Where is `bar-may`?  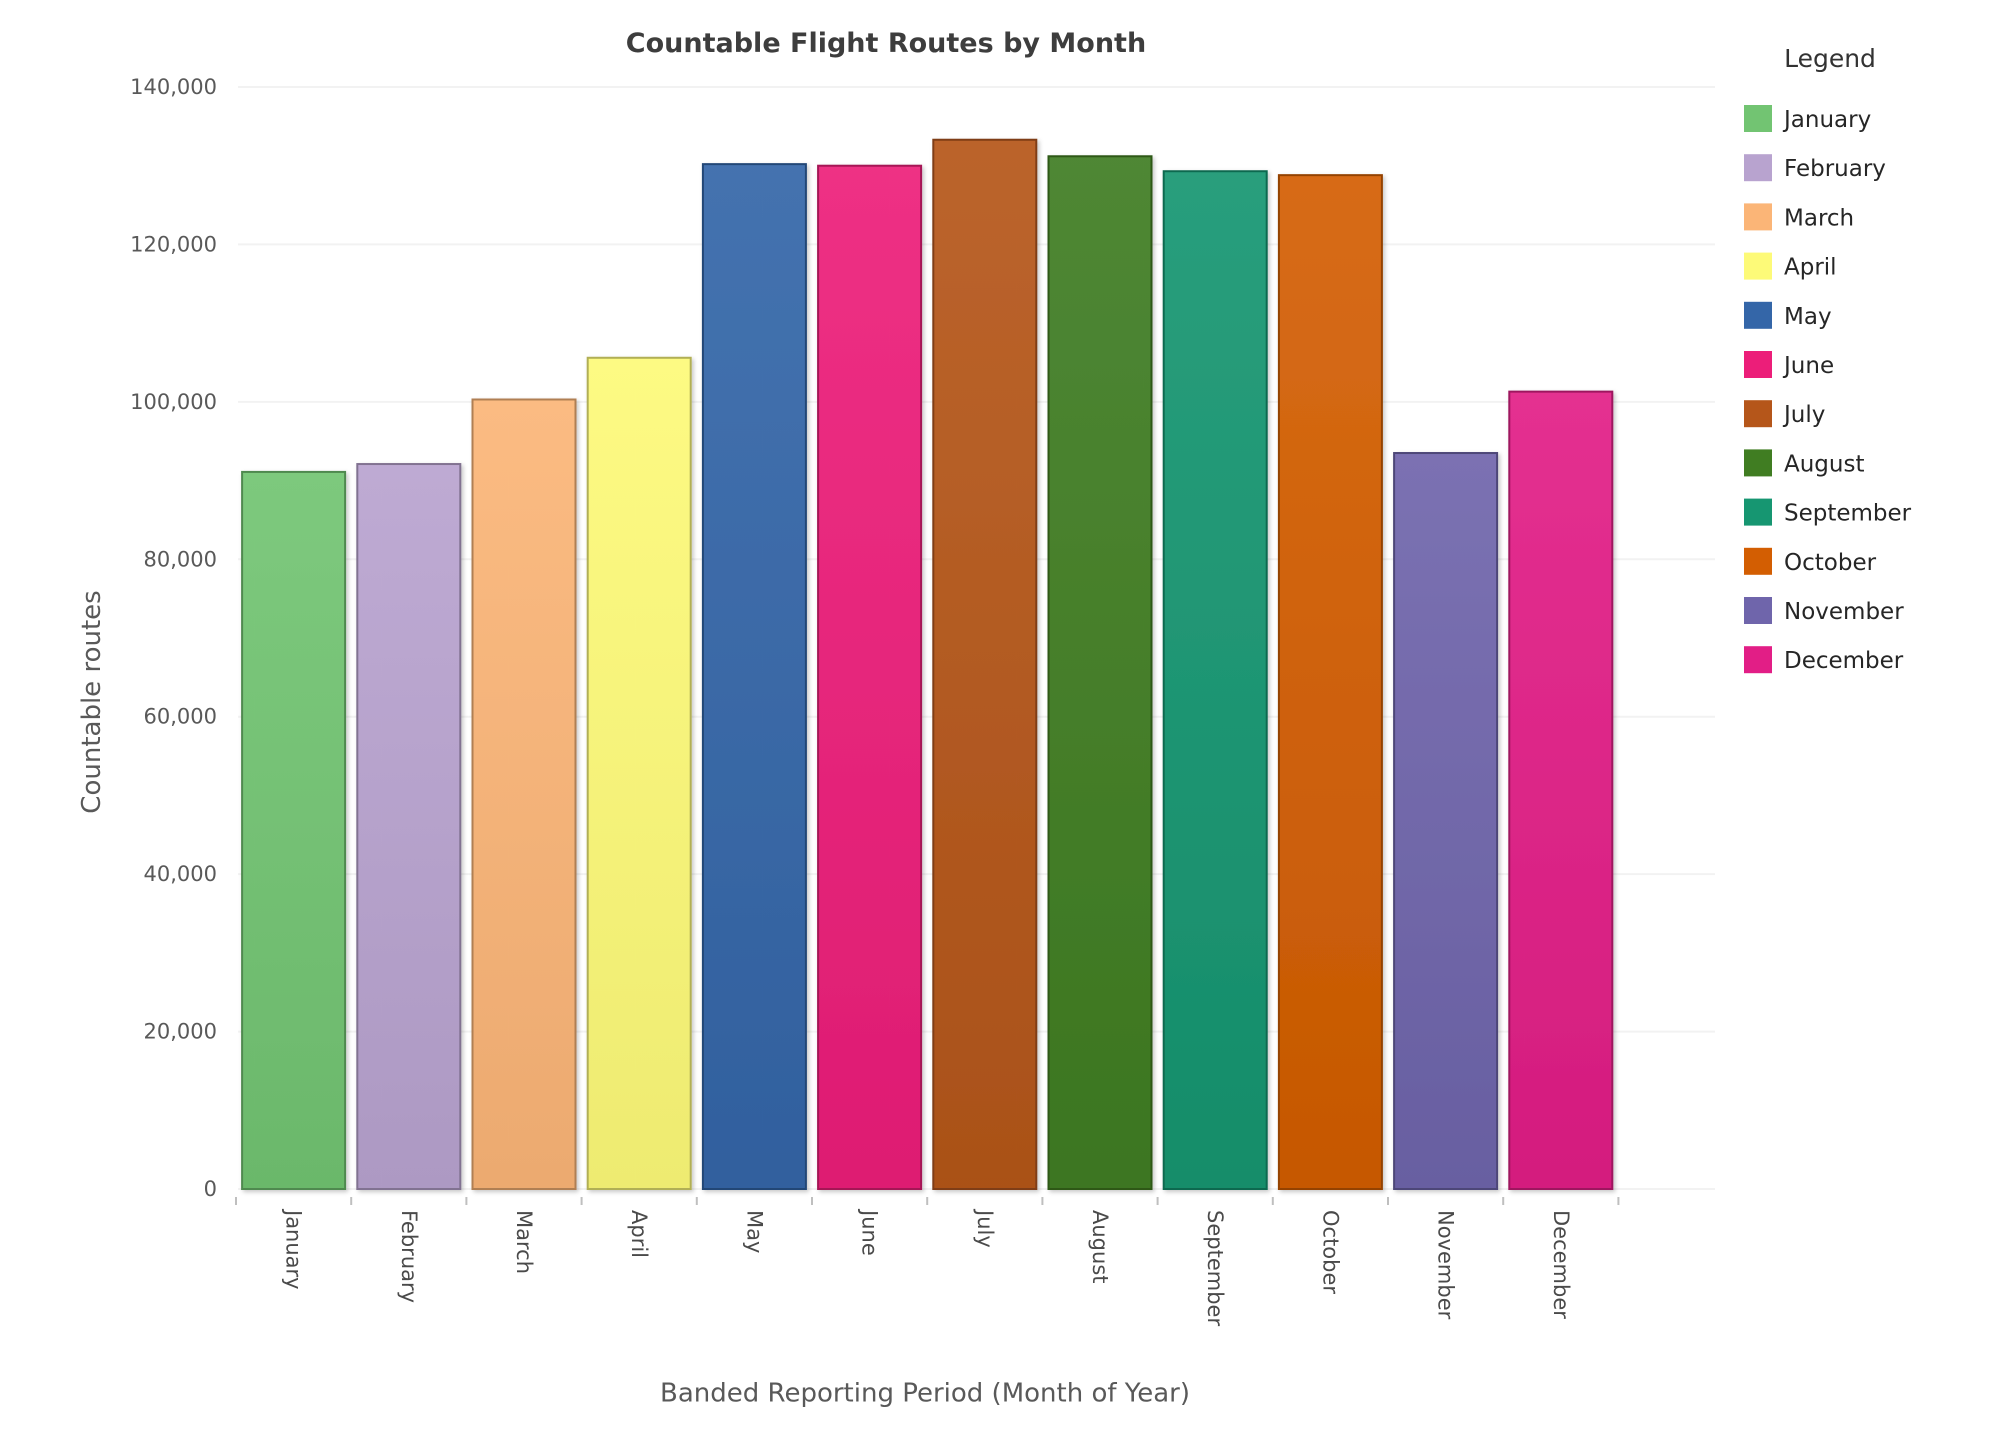
bar-may is located at coordinates (754, 676).